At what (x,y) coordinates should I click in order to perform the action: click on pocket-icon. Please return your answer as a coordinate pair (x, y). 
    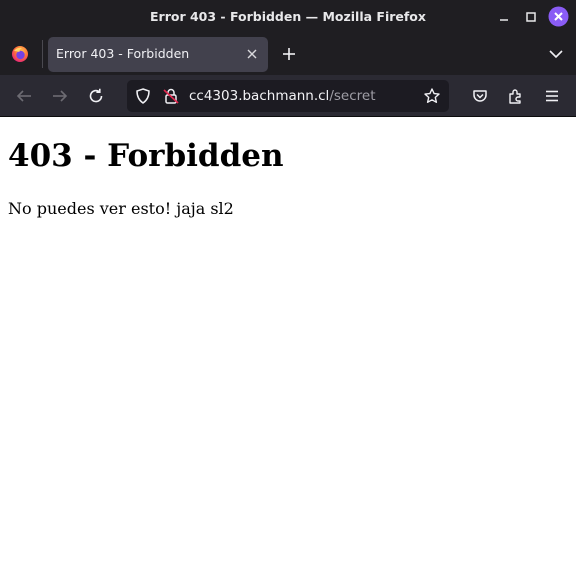
    Looking at the image, I should click on (480, 96).